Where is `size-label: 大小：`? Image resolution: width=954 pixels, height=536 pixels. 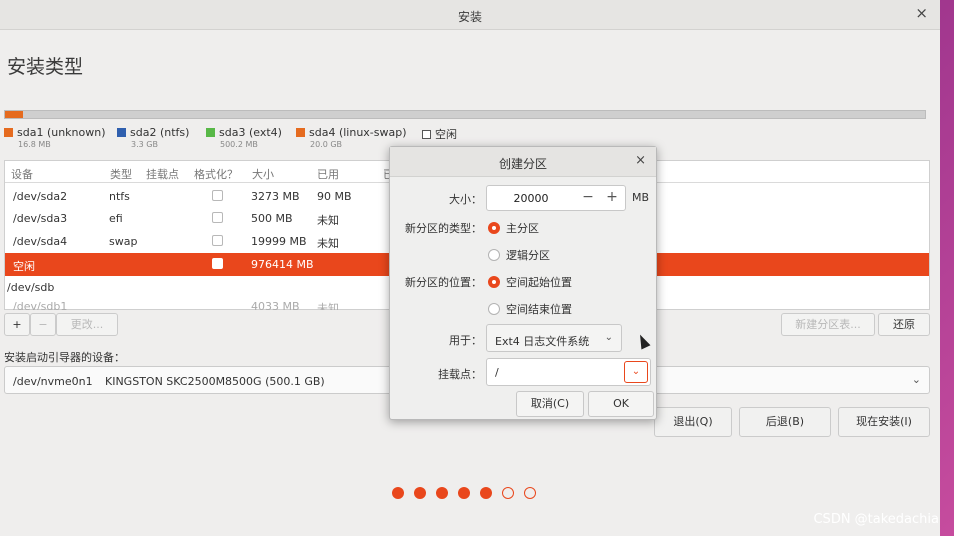 size-label: 大小： is located at coordinates (465, 199).